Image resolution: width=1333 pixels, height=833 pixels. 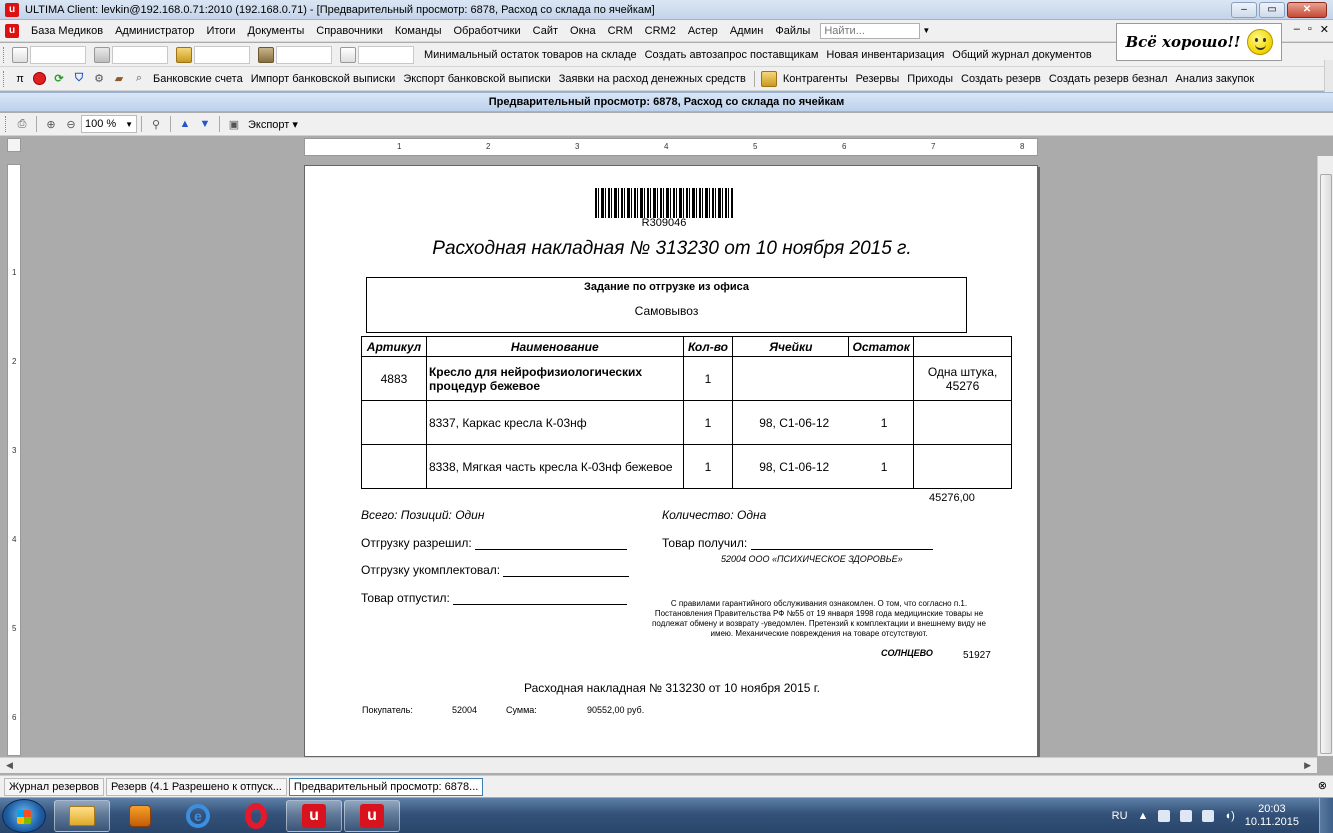 What do you see at coordinates (1244, 10) in the screenshot?
I see `minimize-button: ‒` at bounding box center [1244, 10].